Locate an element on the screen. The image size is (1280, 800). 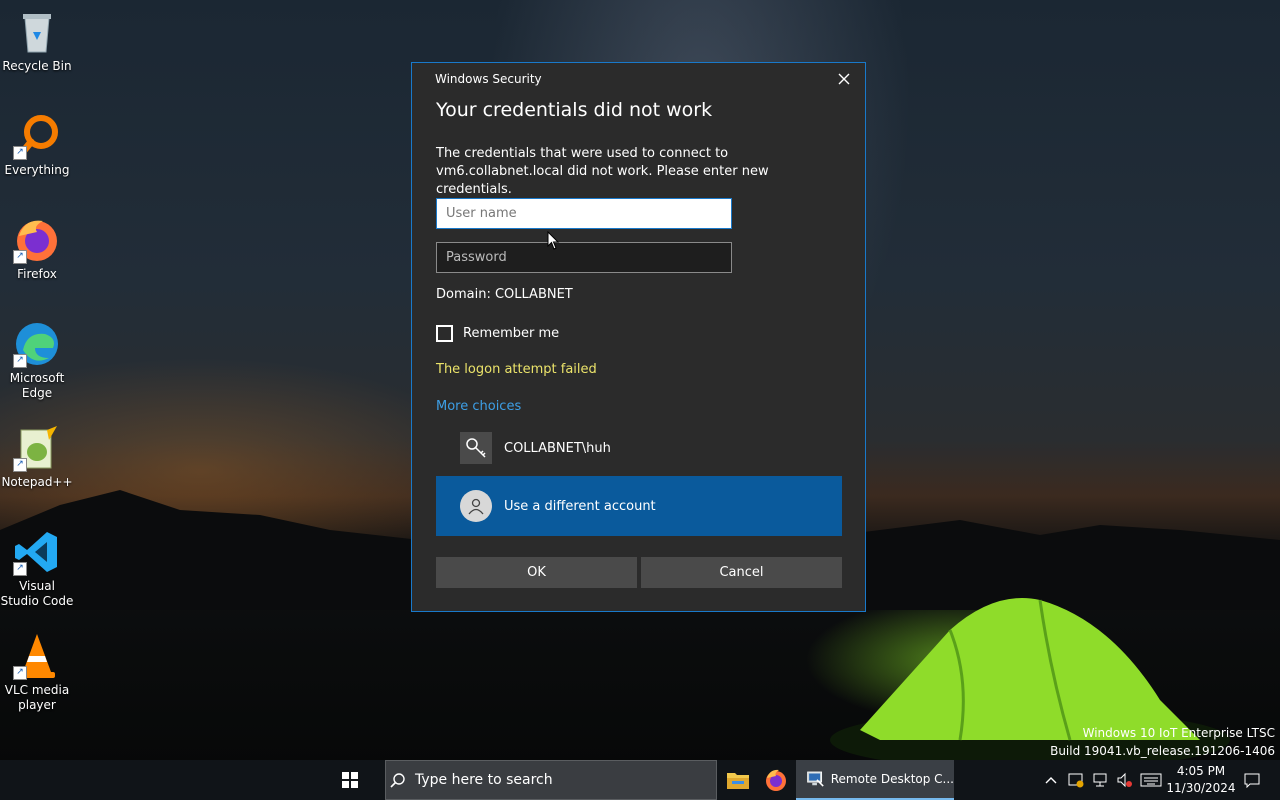
desktop-icon-label: Microsoft Edge is located at coordinates (37, 385).